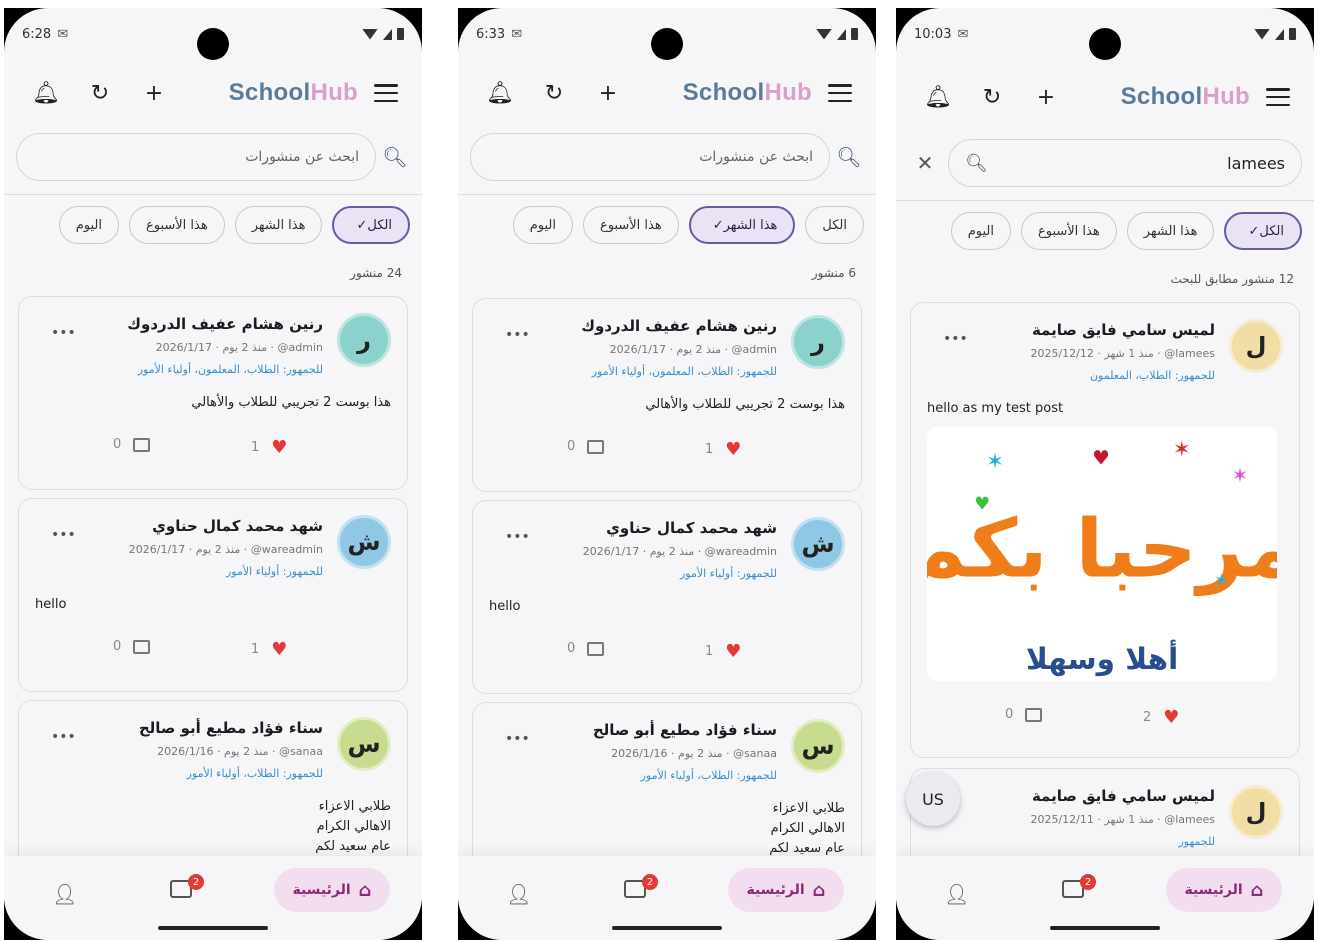 The height and width of the screenshot is (941, 1318). Describe the element at coordinates (667, 194) in the screenshot. I see `divider` at that location.